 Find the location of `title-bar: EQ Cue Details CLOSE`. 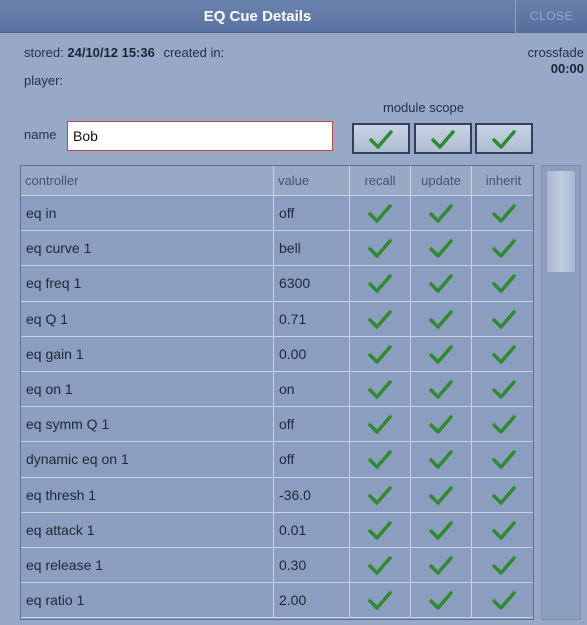

title-bar: EQ Cue Details CLOSE is located at coordinates (293, 16).